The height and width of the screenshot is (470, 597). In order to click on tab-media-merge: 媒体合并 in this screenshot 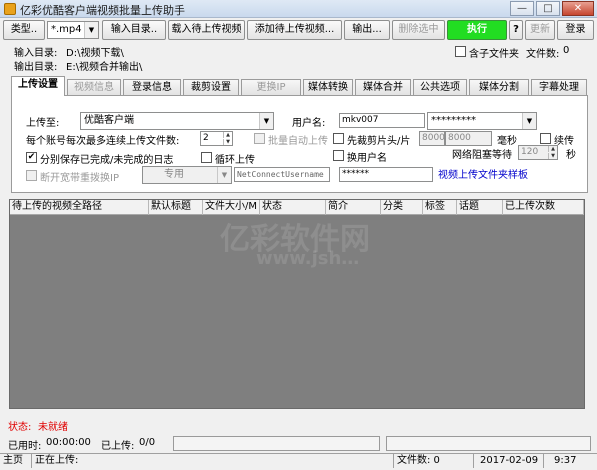, I will do `click(383, 87)`.